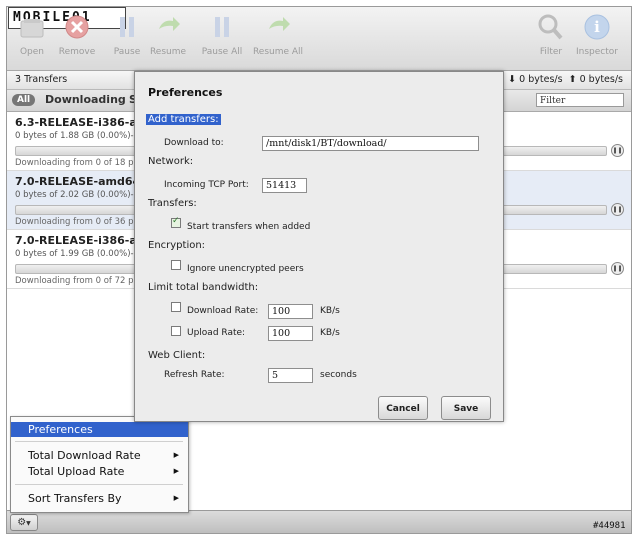  What do you see at coordinates (223, 311) in the screenshot?
I see `download-rate-label: Download Rate:` at bounding box center [223, 311].